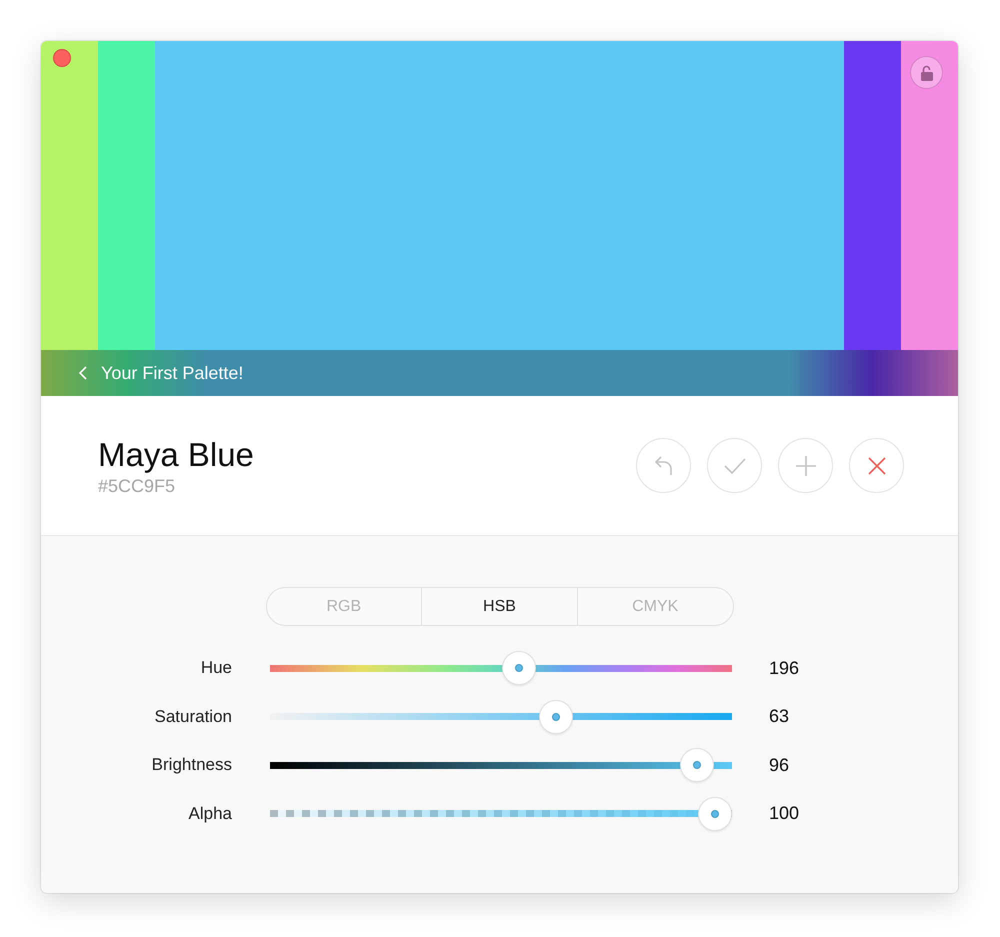 This screenshot has width=1000, height=937. I want to click on slider-label: Hue, so click(216, 668).